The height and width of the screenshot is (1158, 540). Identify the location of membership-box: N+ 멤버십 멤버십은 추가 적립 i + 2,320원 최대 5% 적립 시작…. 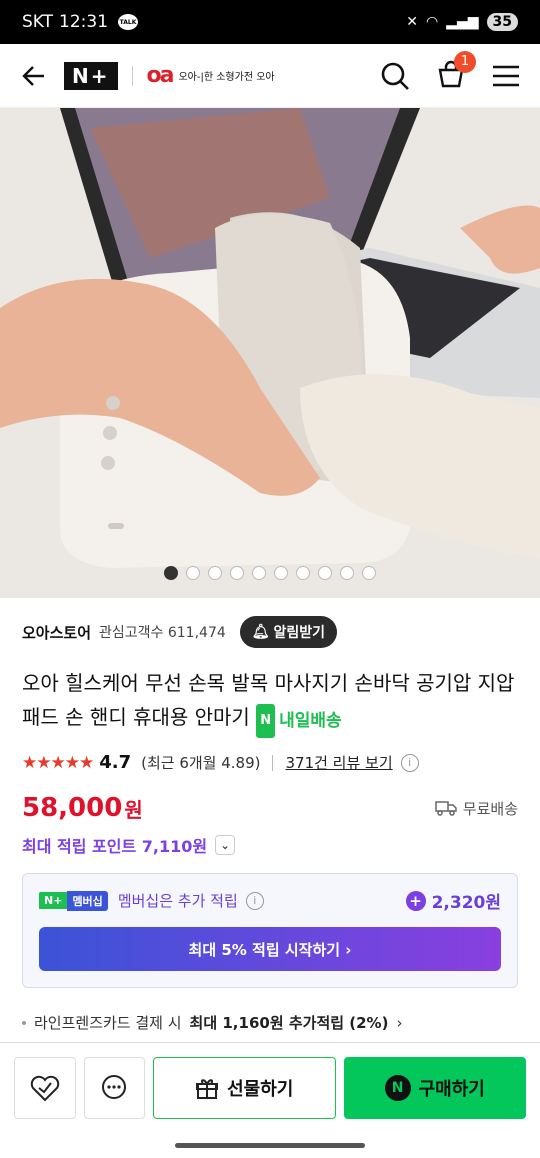
(270, 930).